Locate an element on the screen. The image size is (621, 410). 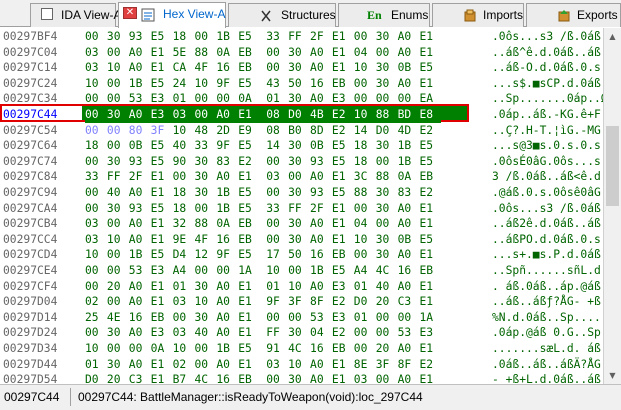
hex-byte: 40 is located at coordinates (205, 333).